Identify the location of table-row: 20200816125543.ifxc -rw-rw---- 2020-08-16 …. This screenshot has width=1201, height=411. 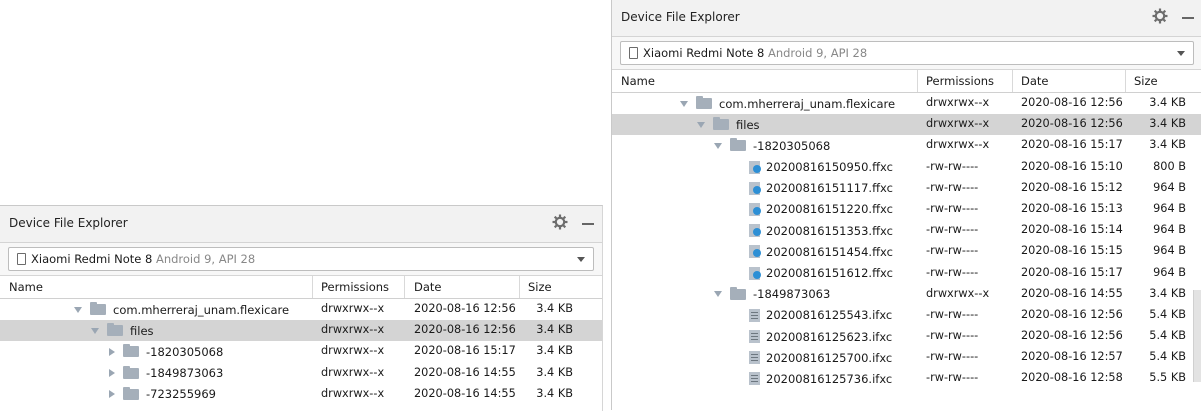
(906, 315).